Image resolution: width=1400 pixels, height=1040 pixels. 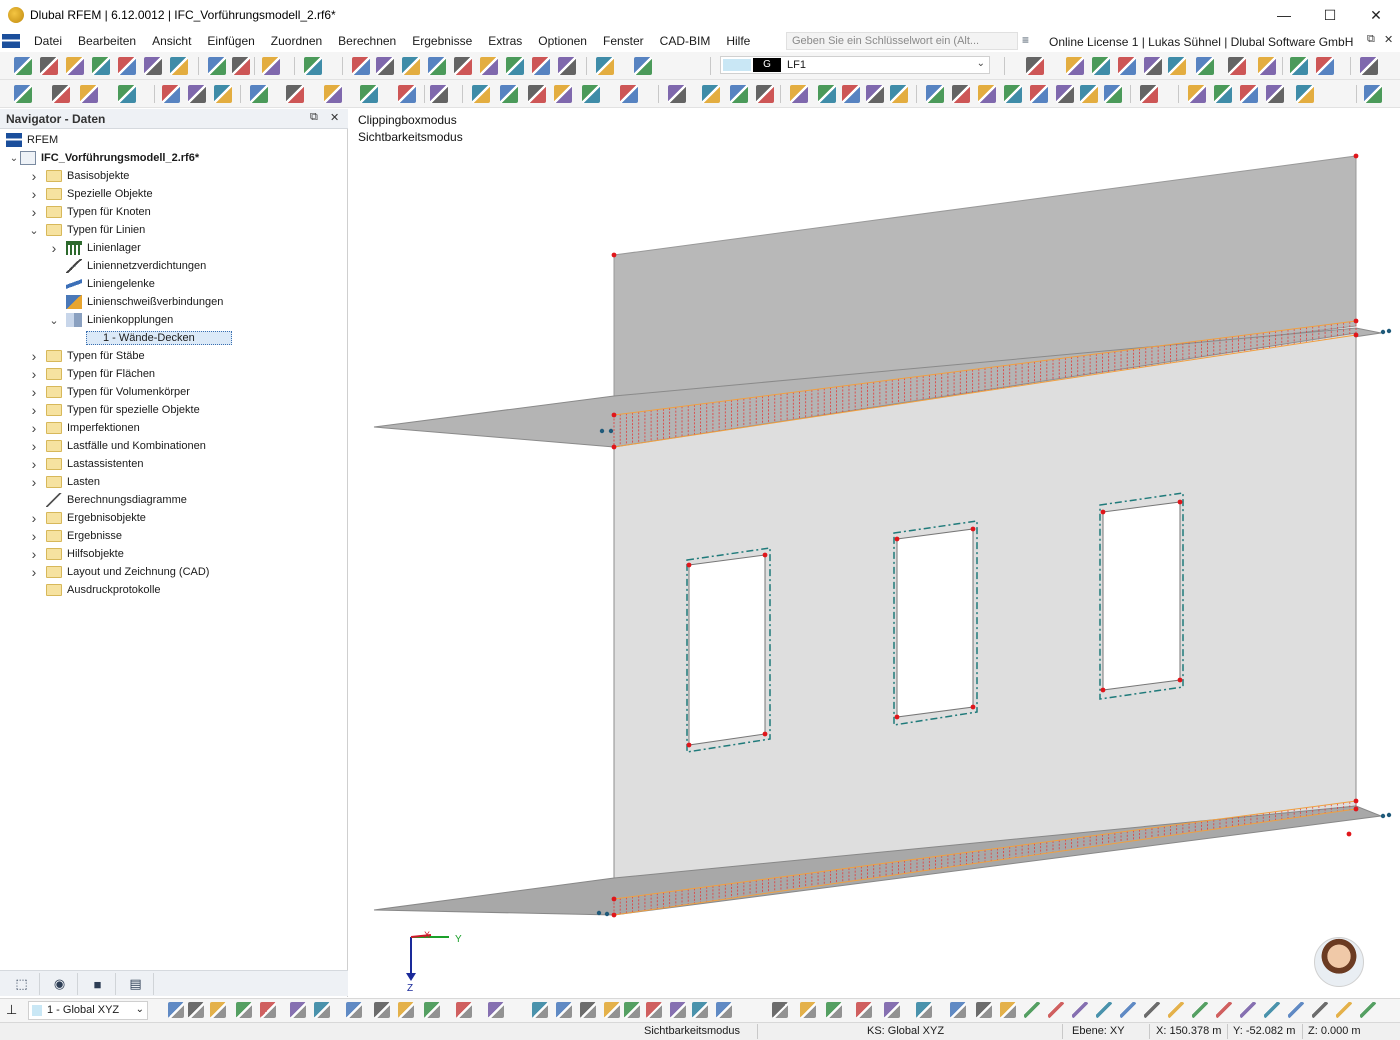 I want to click on loadcase-select: G LF1 ⌄, so click(x=855, y=65).